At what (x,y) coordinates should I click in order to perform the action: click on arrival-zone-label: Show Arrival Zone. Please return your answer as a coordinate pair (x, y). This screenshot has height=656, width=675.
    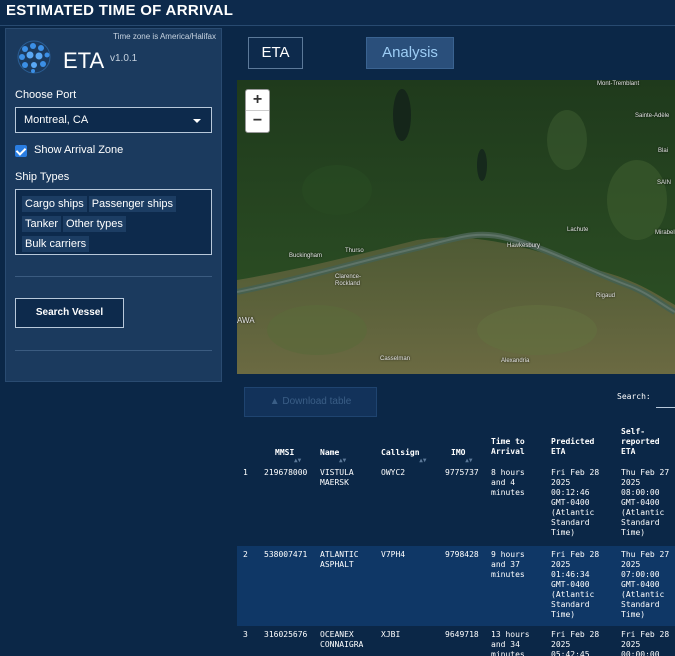
    Looking at the image, I should click on (79, 150).